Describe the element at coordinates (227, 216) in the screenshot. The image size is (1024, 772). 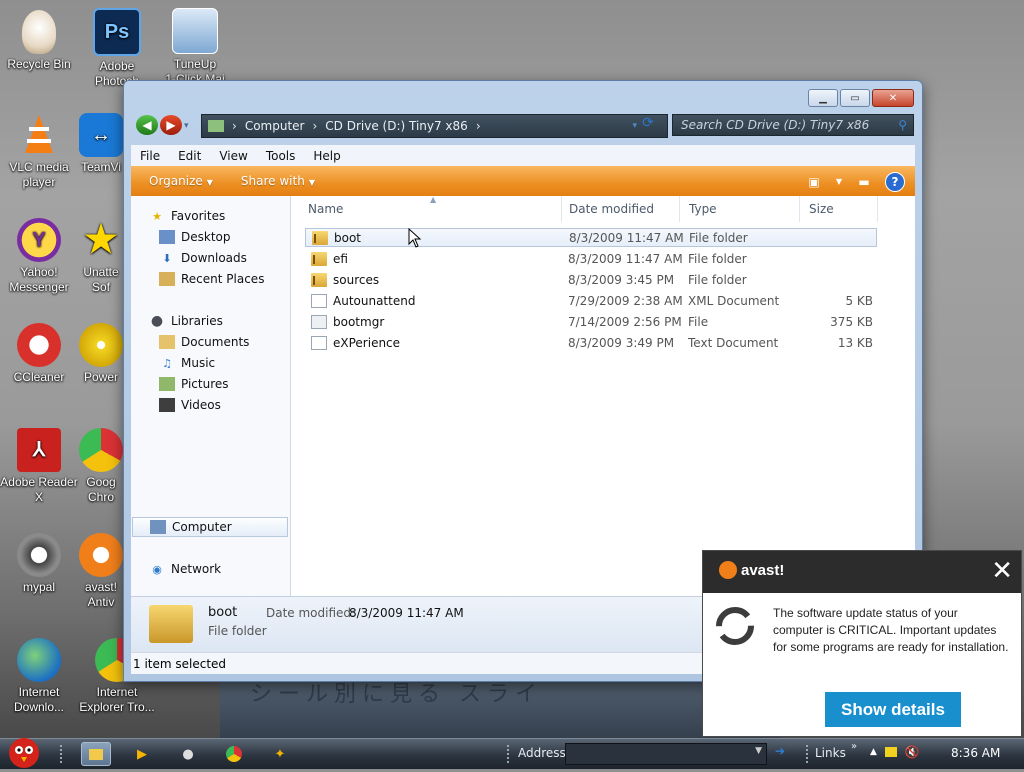
I see `nav-favorites: ★ Favorites` at that location.